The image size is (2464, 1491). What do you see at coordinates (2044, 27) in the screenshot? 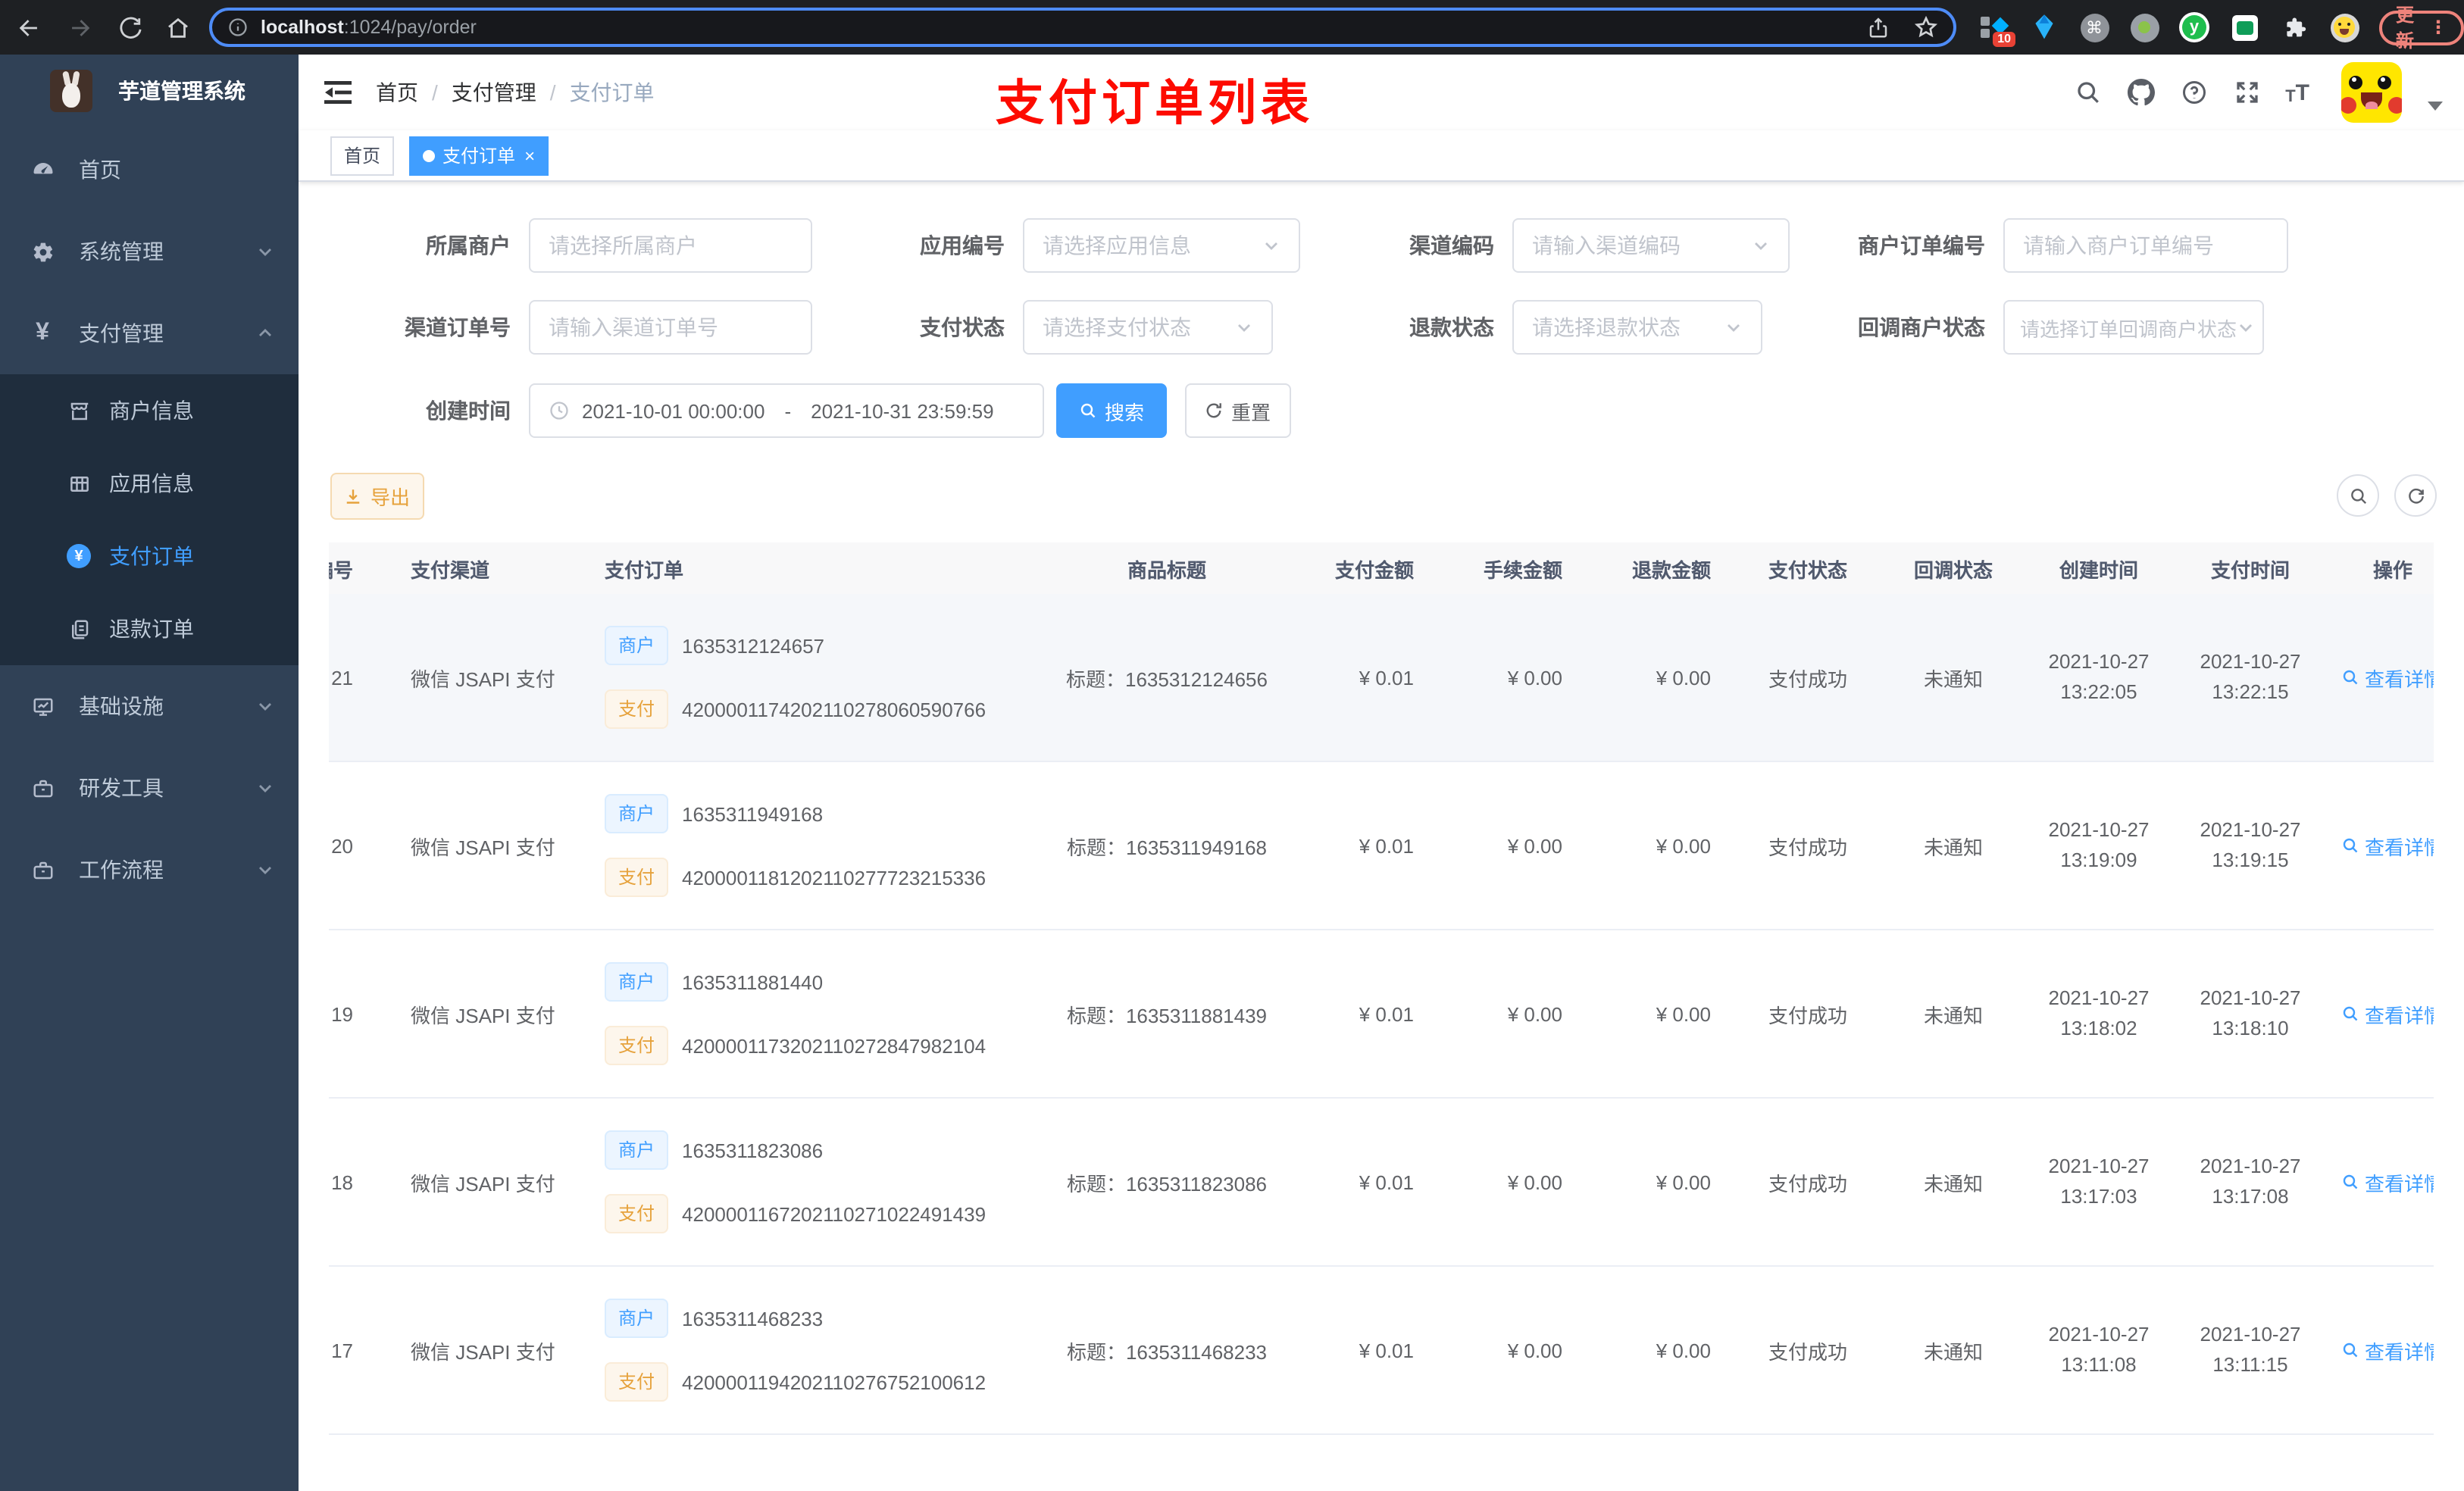
I see `extension-kite-icon` at bounding box center [2044, 27].